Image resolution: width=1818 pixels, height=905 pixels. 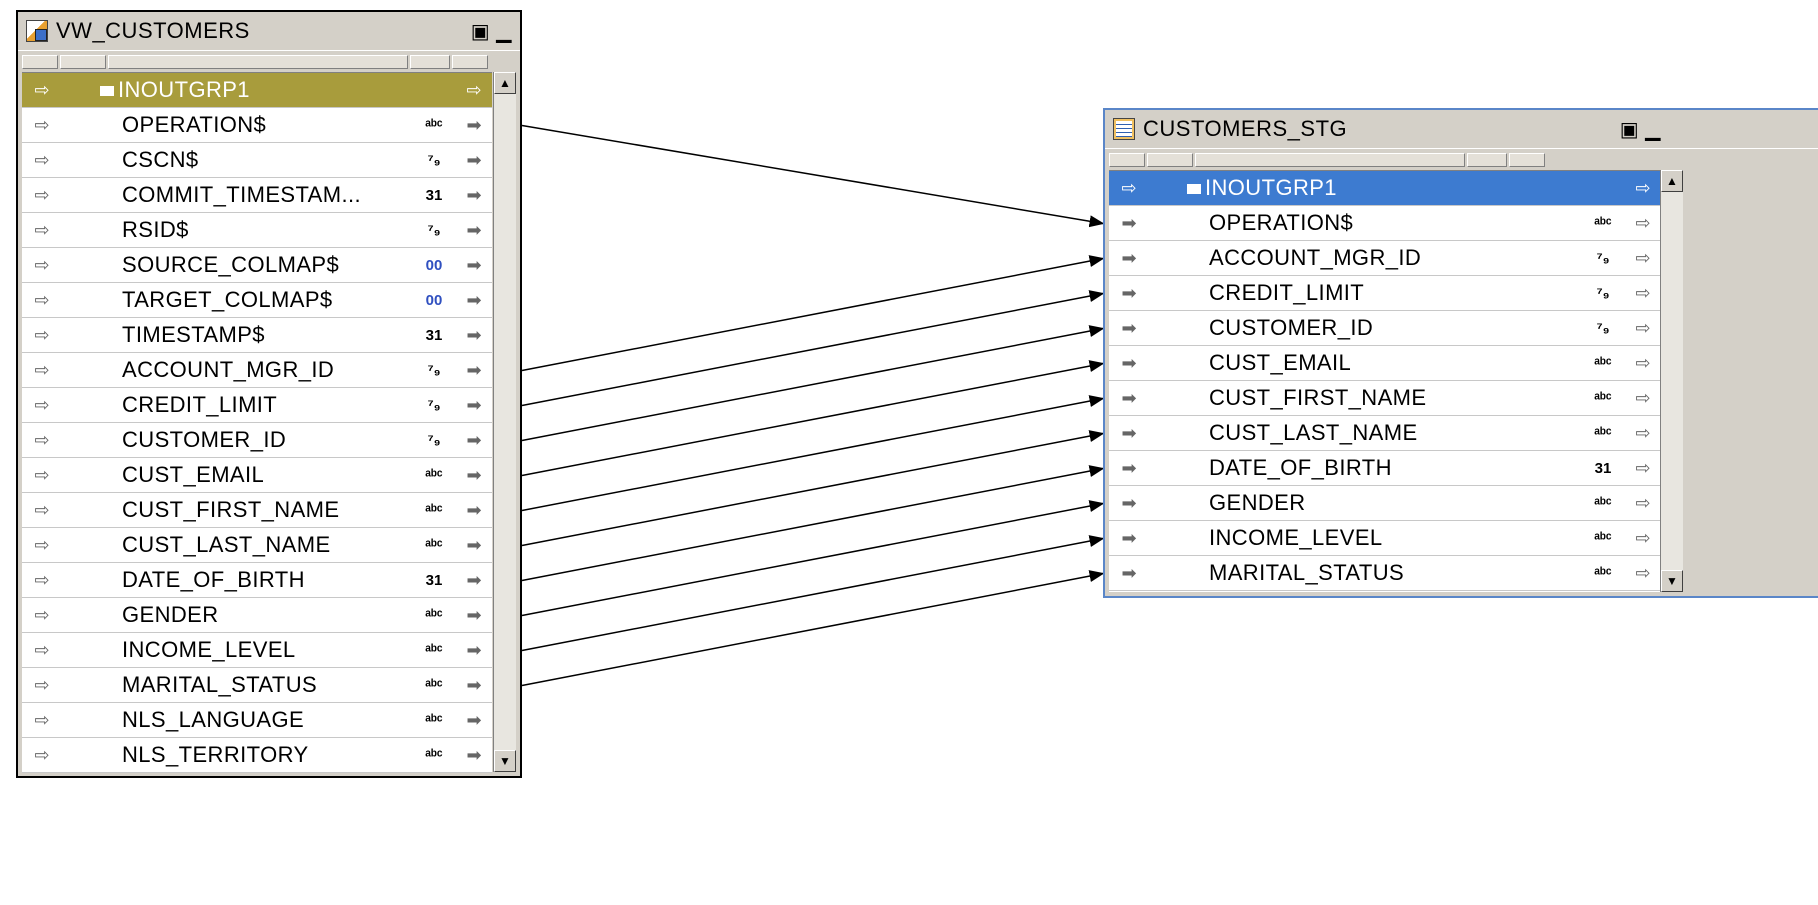 I want to click on source-attribute-row: ⇨ OPERATION$ ᵃᵇᶜ ➡, so click(x=257, y=125).